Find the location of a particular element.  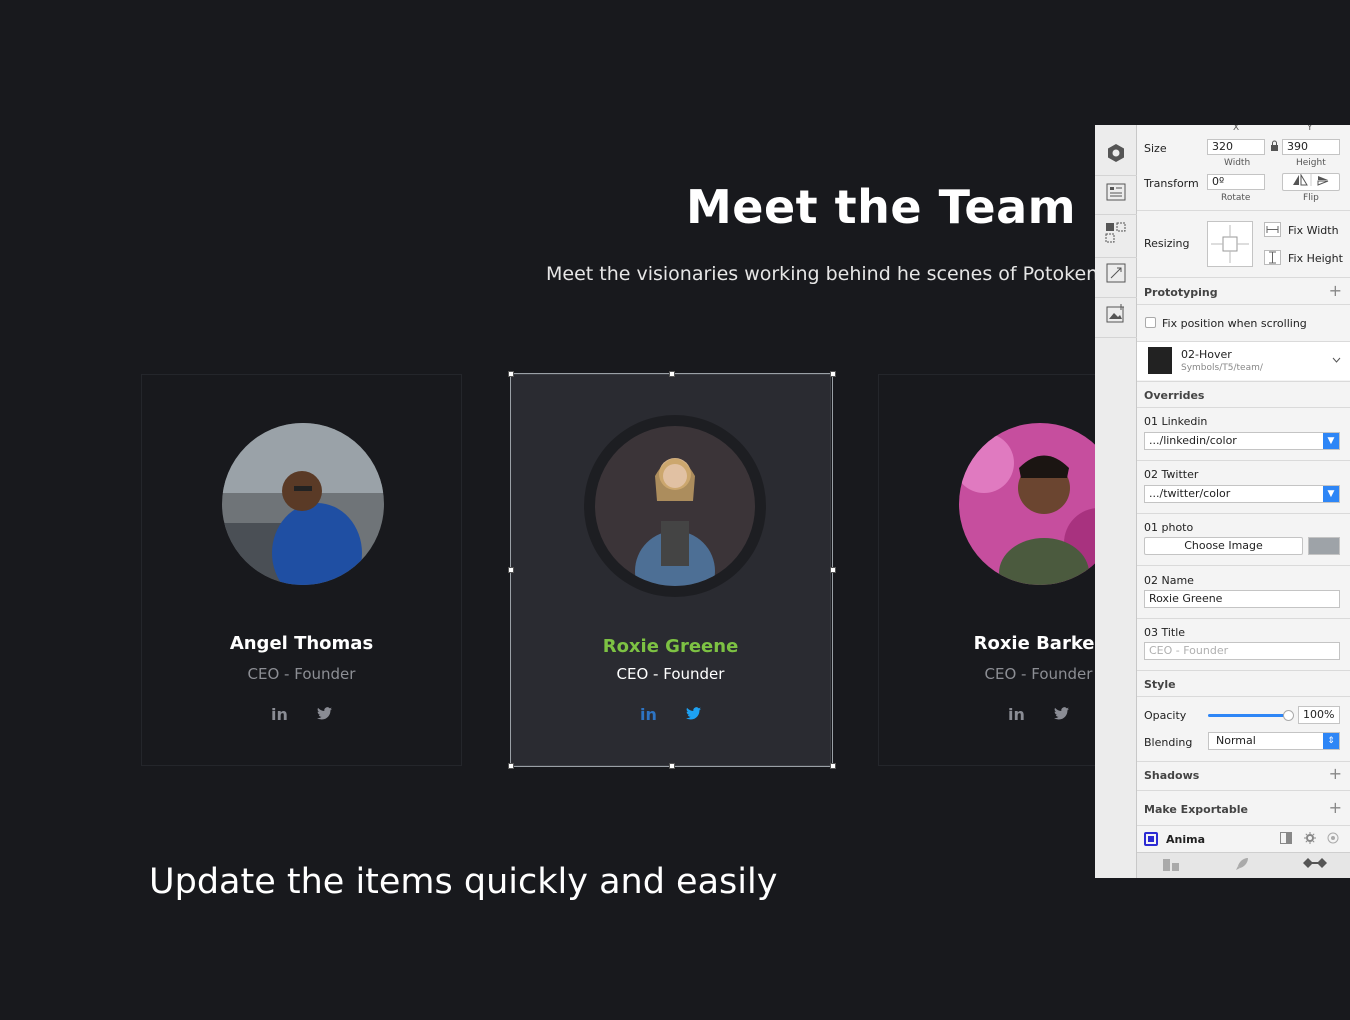

rotate-label: Rotate is located at coordinates (1236, 198).